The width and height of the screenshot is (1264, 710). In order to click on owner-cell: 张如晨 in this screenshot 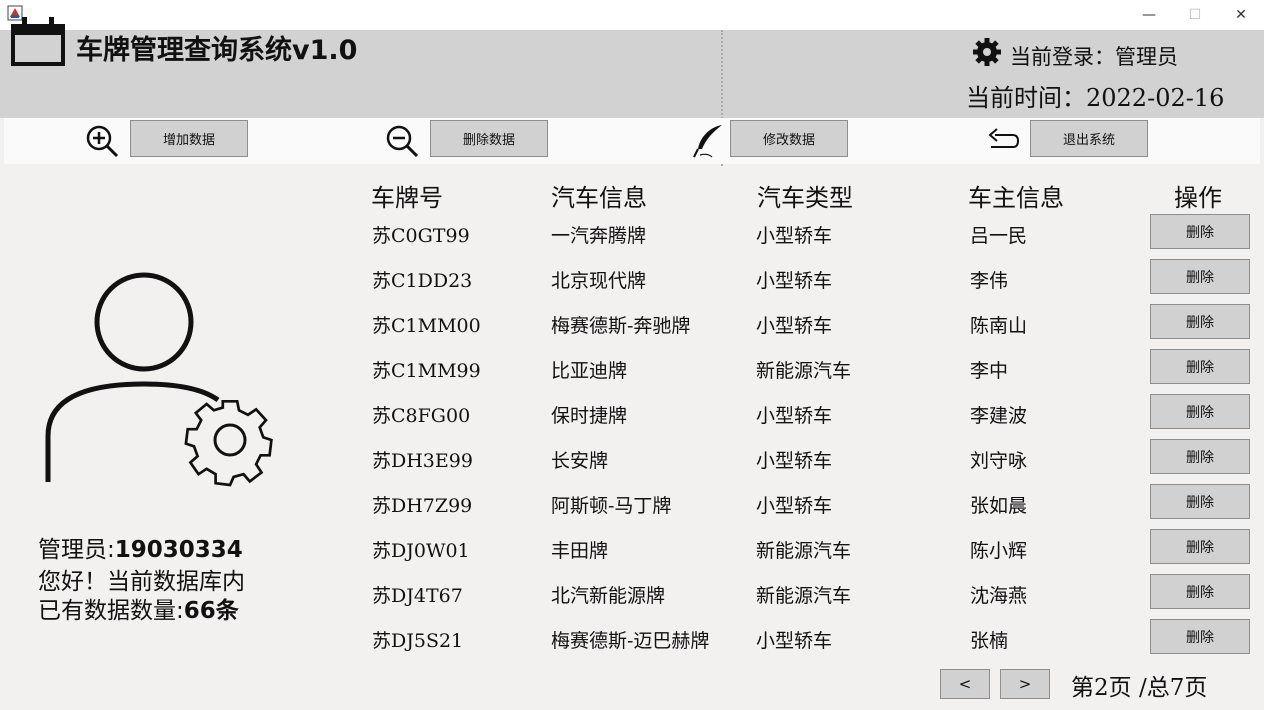, I will do `click(999, 506)`.